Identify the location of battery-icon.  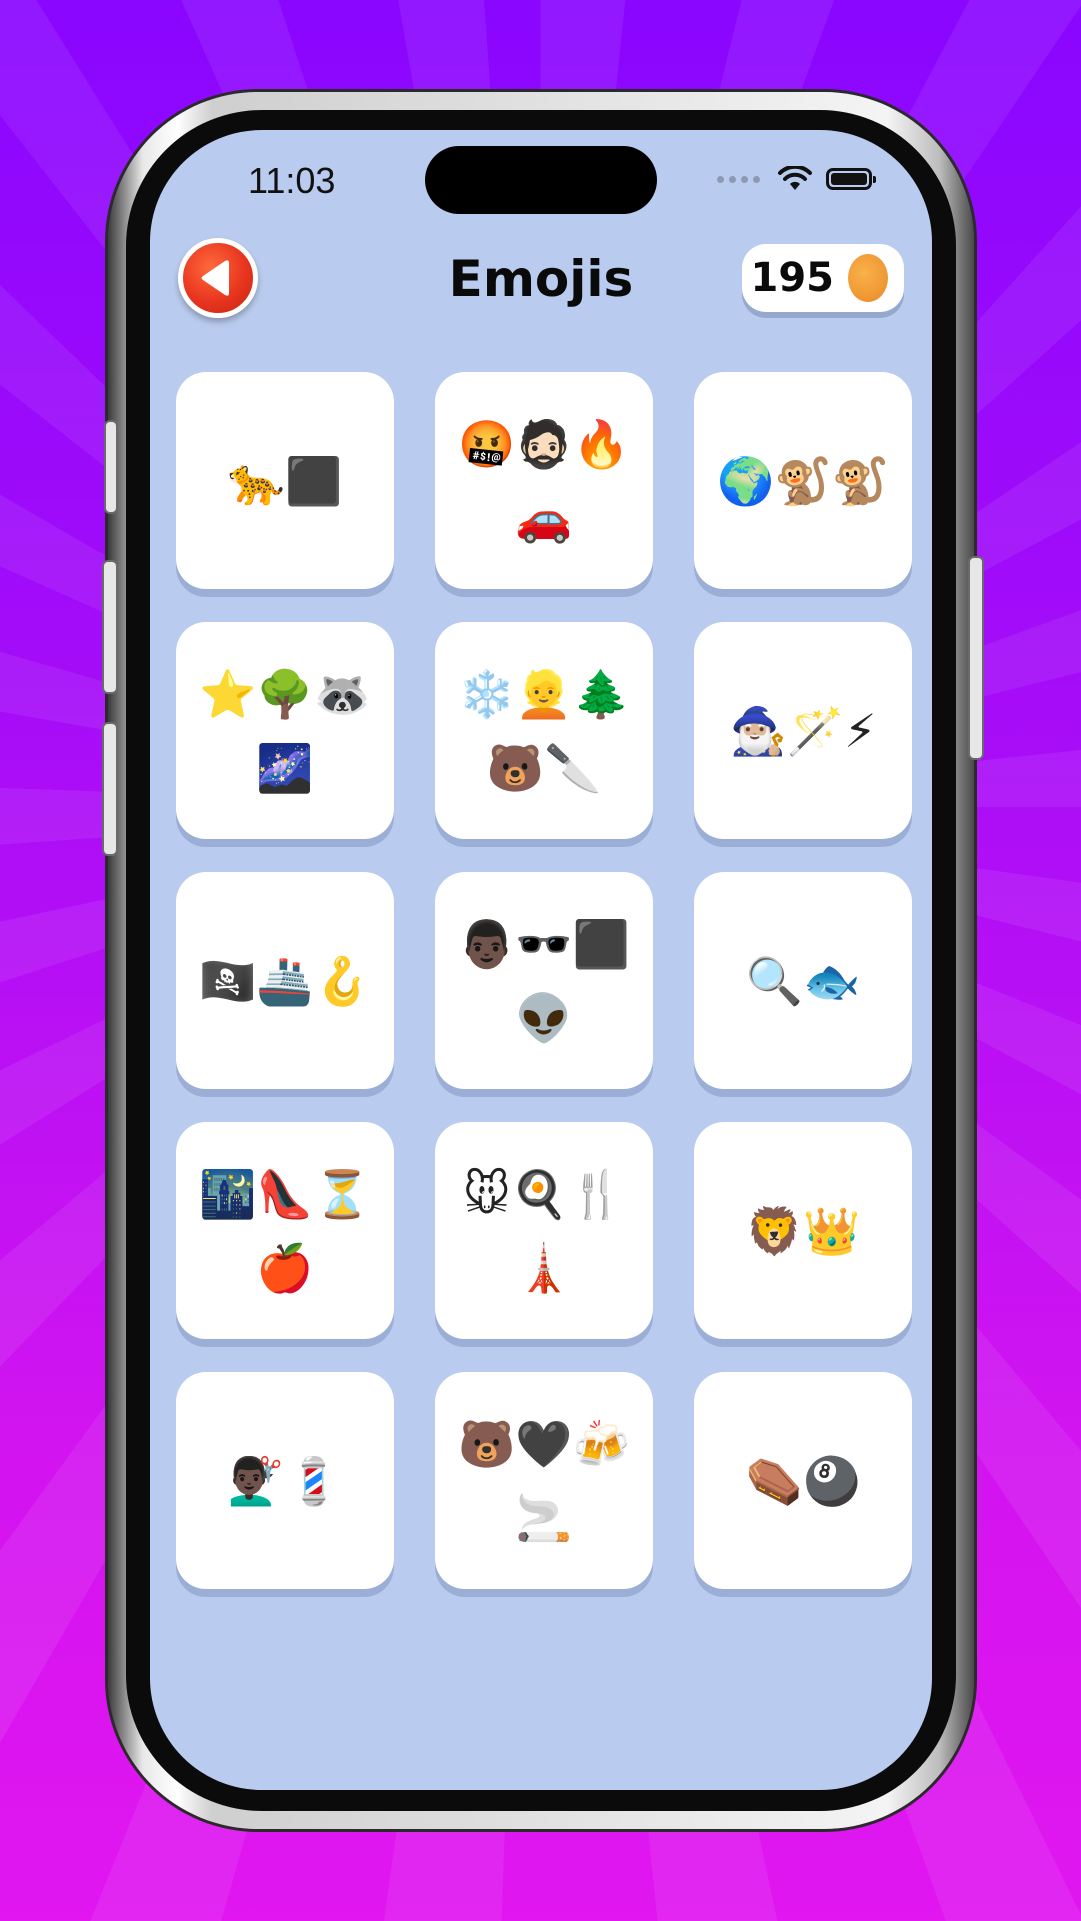
(851, 179).